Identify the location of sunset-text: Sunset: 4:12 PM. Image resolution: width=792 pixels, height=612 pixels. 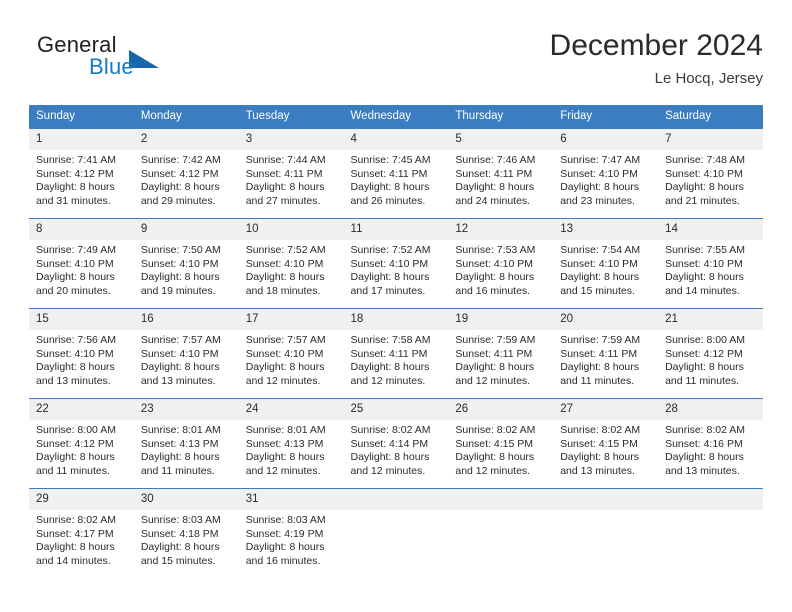
(704, 353).